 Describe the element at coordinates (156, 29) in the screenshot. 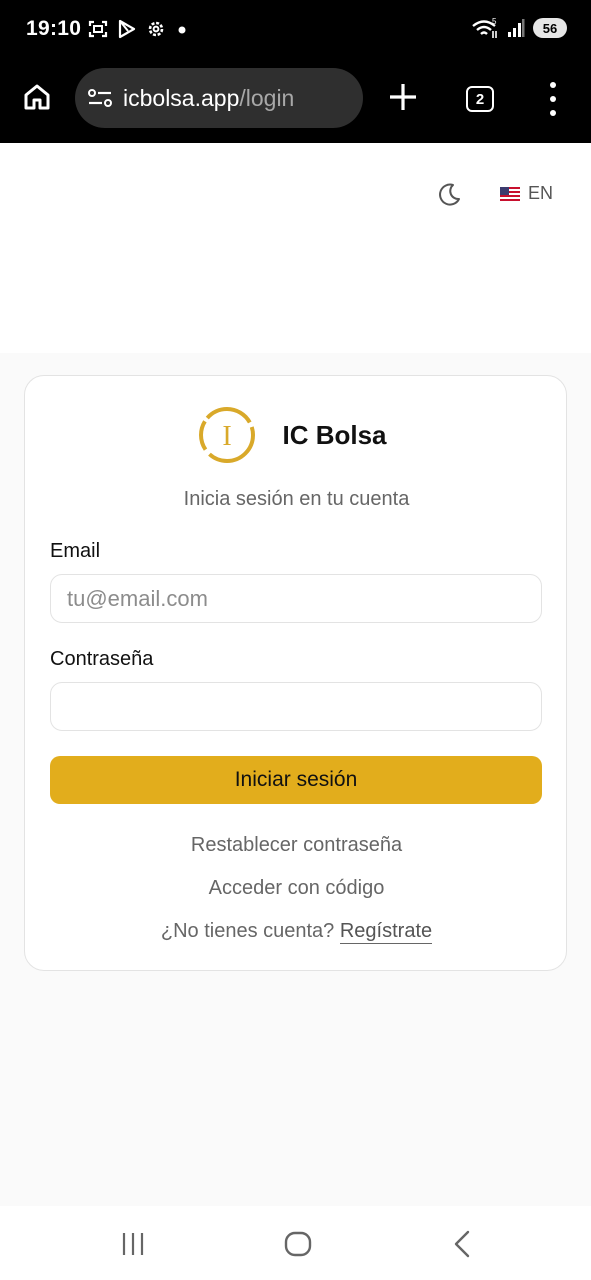

I see `settings-icon` at that location.